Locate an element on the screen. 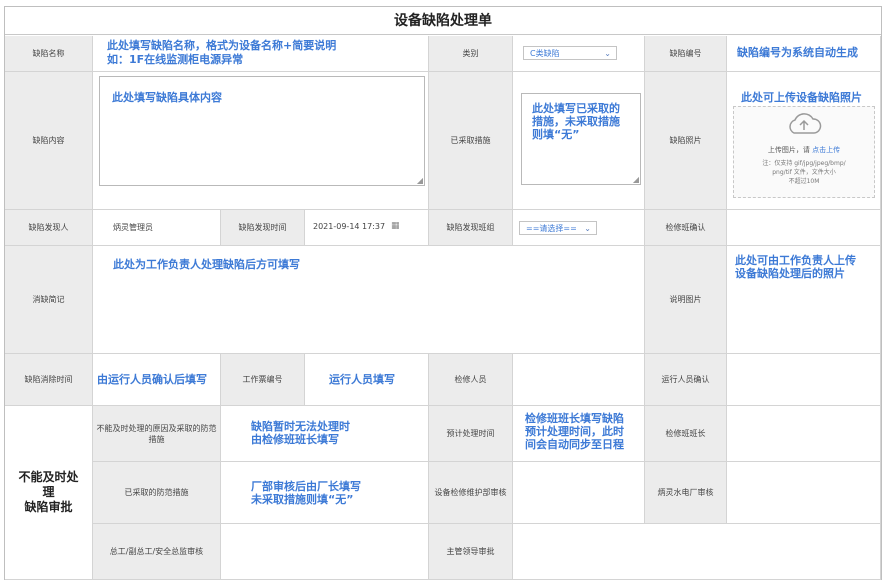  find-team-cell: ==请选择== ⌄ is located at coordinates (579, 228).